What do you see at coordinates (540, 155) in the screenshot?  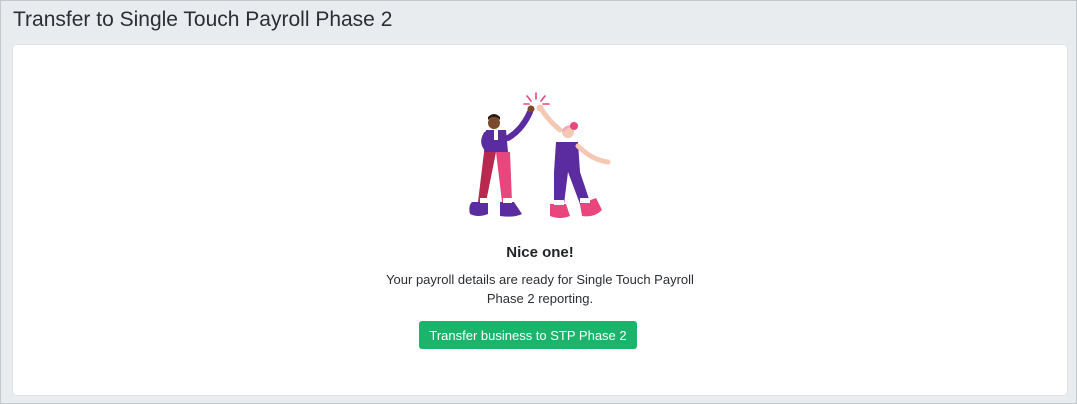 I see `high-five-icon` at bounding box center [540, 155].